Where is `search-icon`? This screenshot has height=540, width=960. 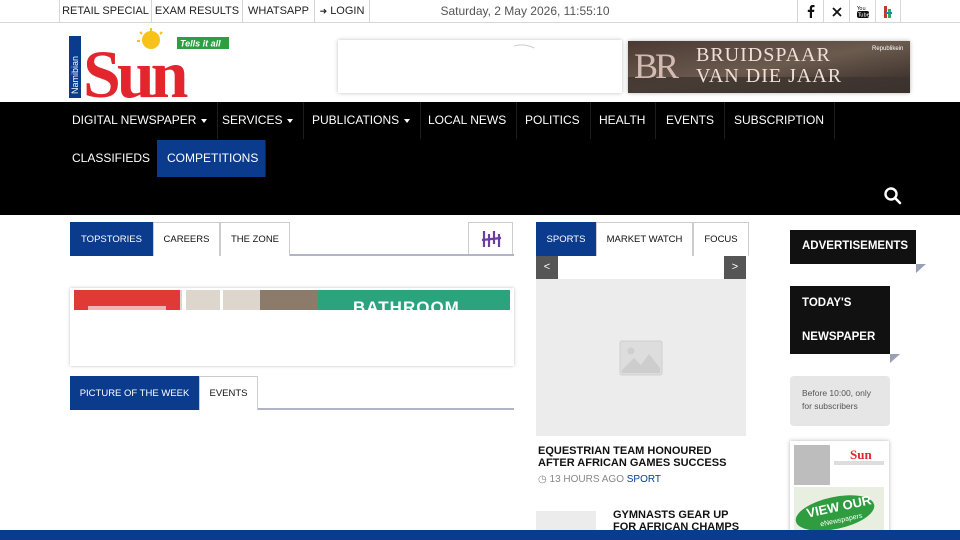 search-icon is located at coordinates (893, 196).